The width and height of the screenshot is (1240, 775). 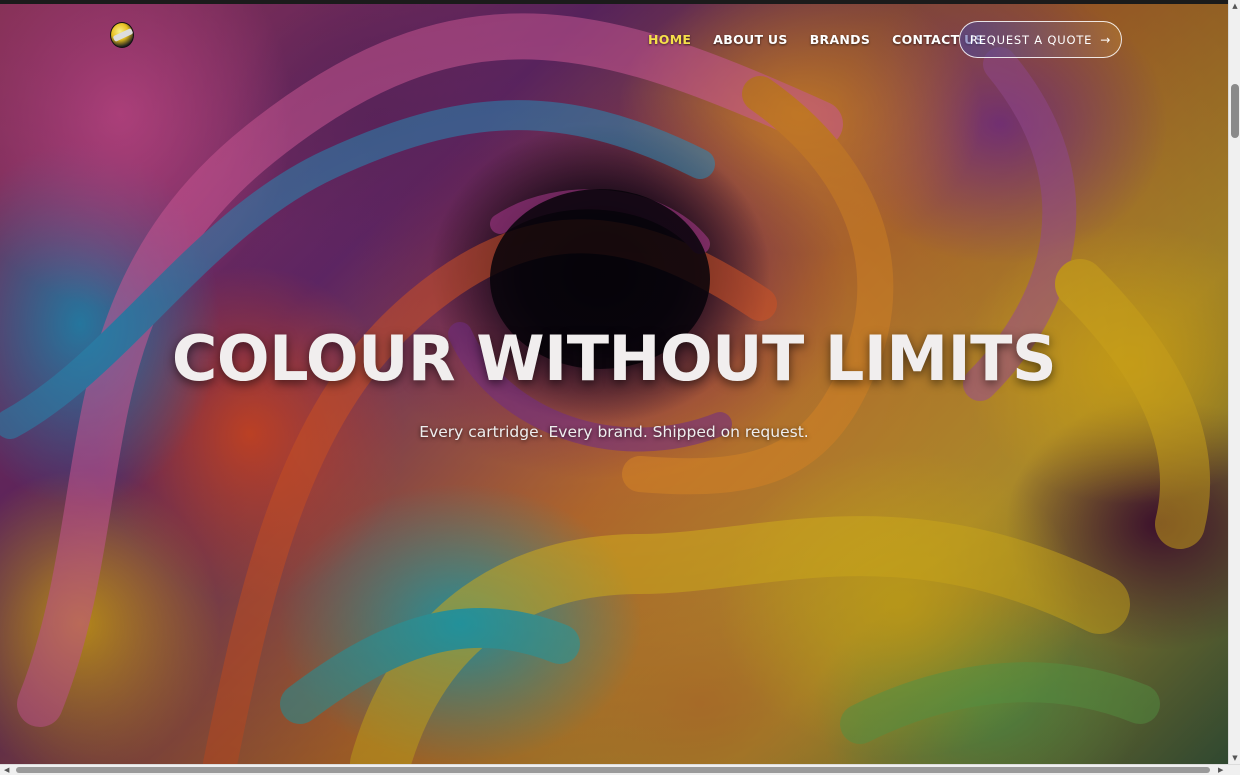 I want to click on nav-home: HOME, so click(x=669, y=39).